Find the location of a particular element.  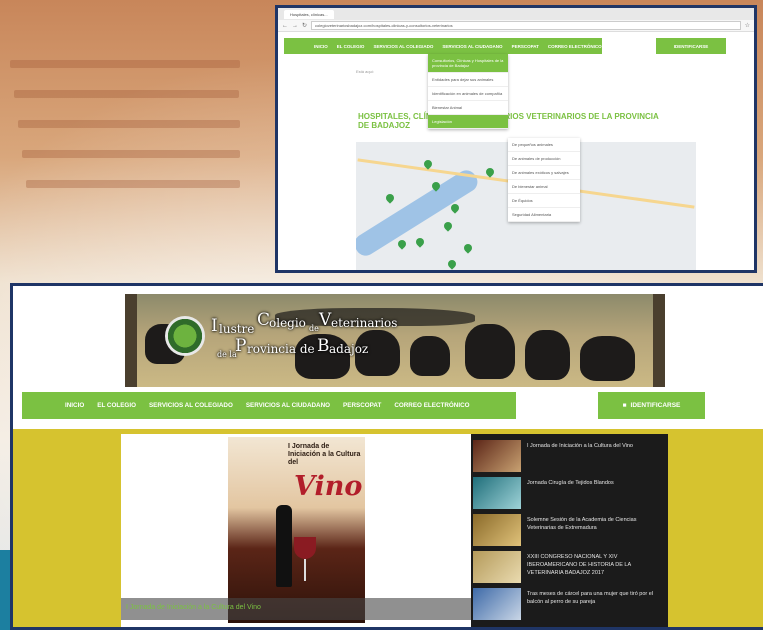

college-logo is located at coordinates (185, 336).